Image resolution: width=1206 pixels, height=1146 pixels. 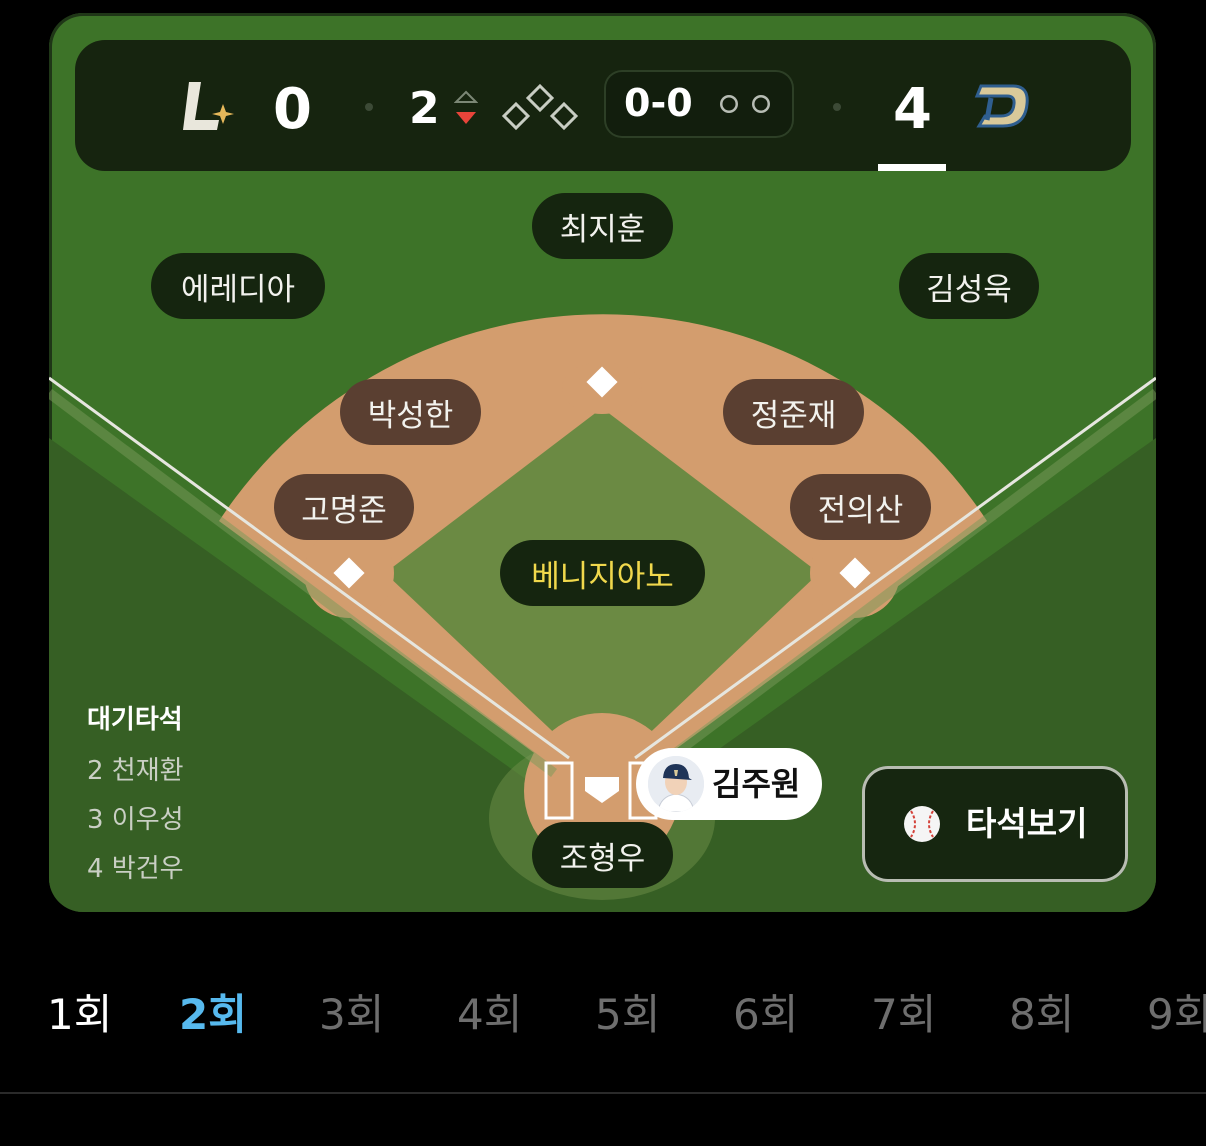 I want to click on player-photo-icon, so click(x=676, y=784).